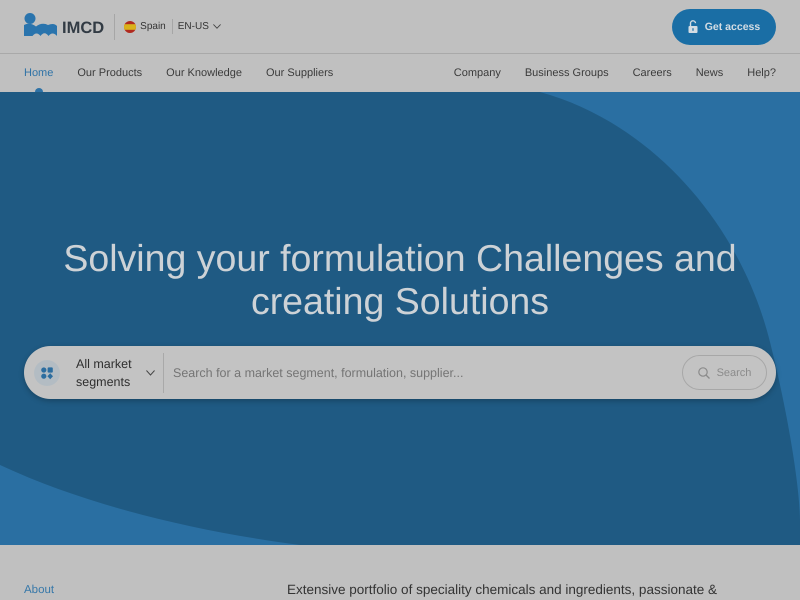  What do you see at coordinates (502, 590) in the screenshot?
I see `about-paragraph: Extensive portfolio of speciality chemicals and ingredients, passionate &` at bounding box center [502, 590].